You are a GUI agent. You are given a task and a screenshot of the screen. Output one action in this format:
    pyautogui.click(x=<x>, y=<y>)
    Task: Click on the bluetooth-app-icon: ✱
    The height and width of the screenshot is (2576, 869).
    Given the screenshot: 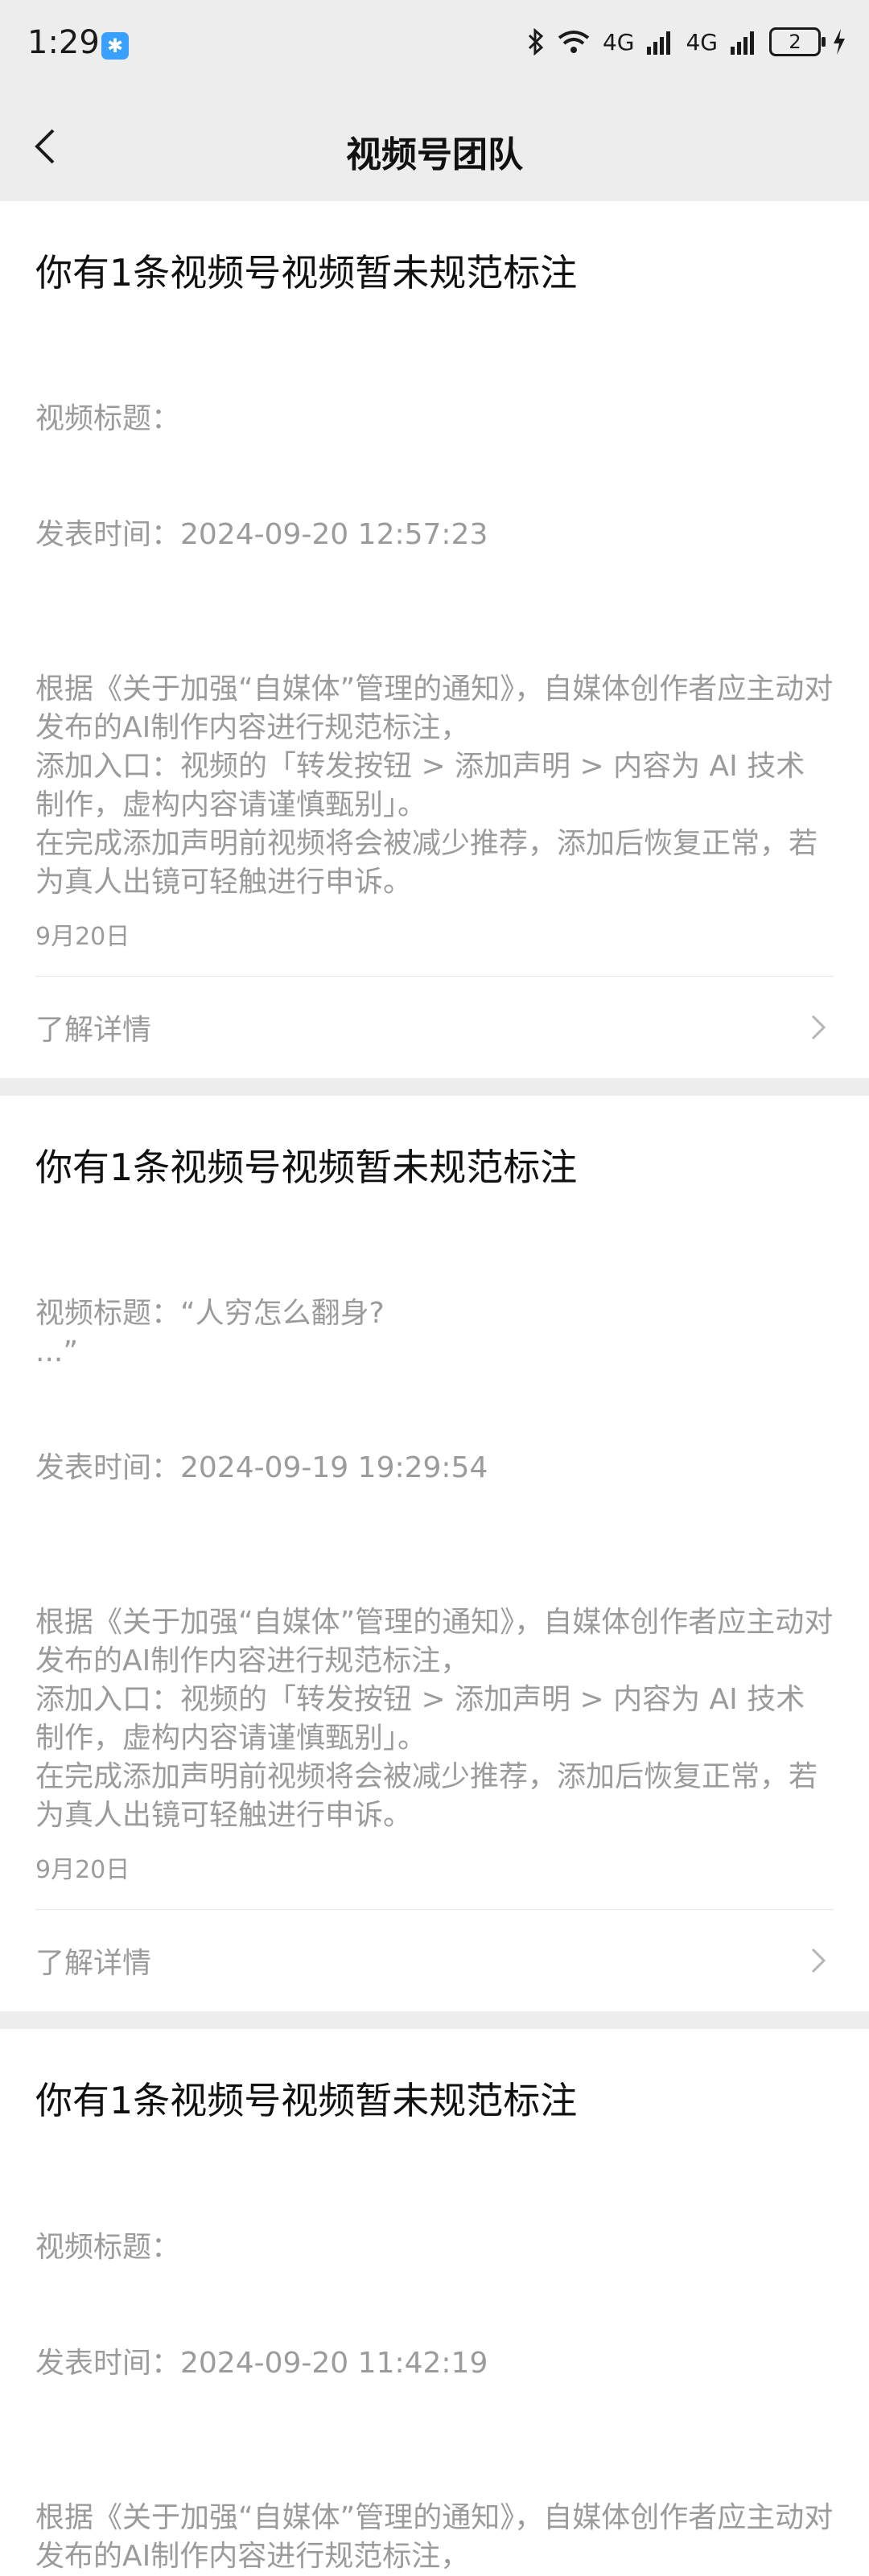 What is the action you would take?
    pyautogui.click(x=115, y=46)
    